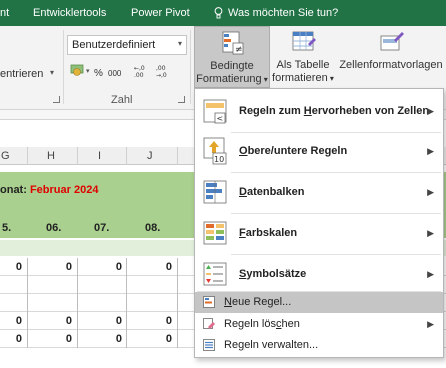 The width and height of the screenshot is (446, 368). I want to click on number-launcher-icon, so click(181, 99).